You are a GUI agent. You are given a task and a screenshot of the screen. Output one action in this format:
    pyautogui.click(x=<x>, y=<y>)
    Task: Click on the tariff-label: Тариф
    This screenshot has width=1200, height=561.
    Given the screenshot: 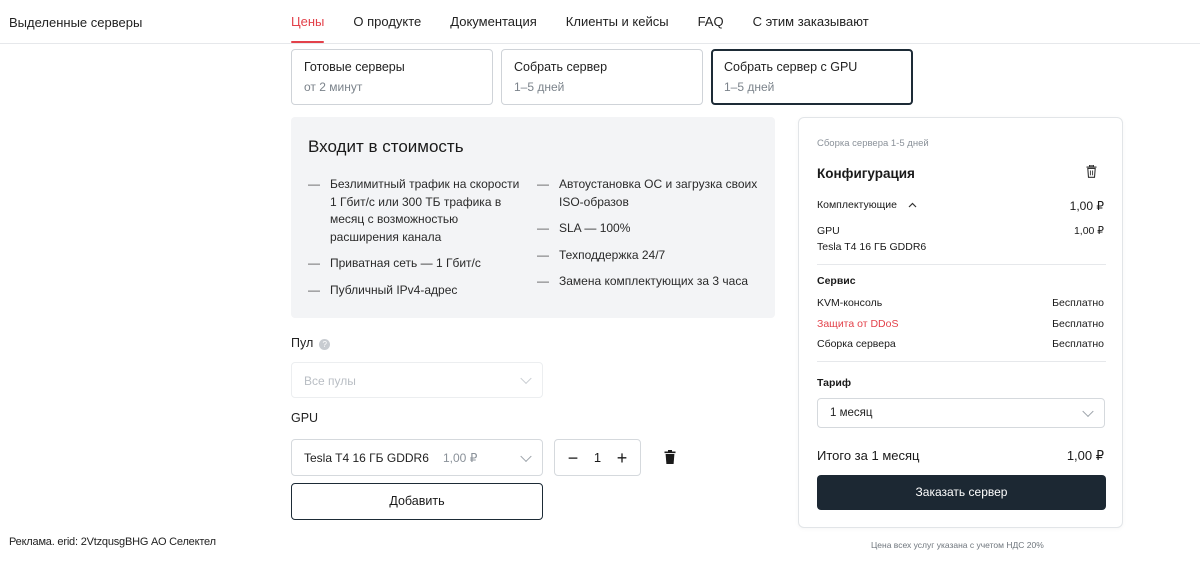 What is the action you would take?
    pyautogui.click(x=834, y=383)
    